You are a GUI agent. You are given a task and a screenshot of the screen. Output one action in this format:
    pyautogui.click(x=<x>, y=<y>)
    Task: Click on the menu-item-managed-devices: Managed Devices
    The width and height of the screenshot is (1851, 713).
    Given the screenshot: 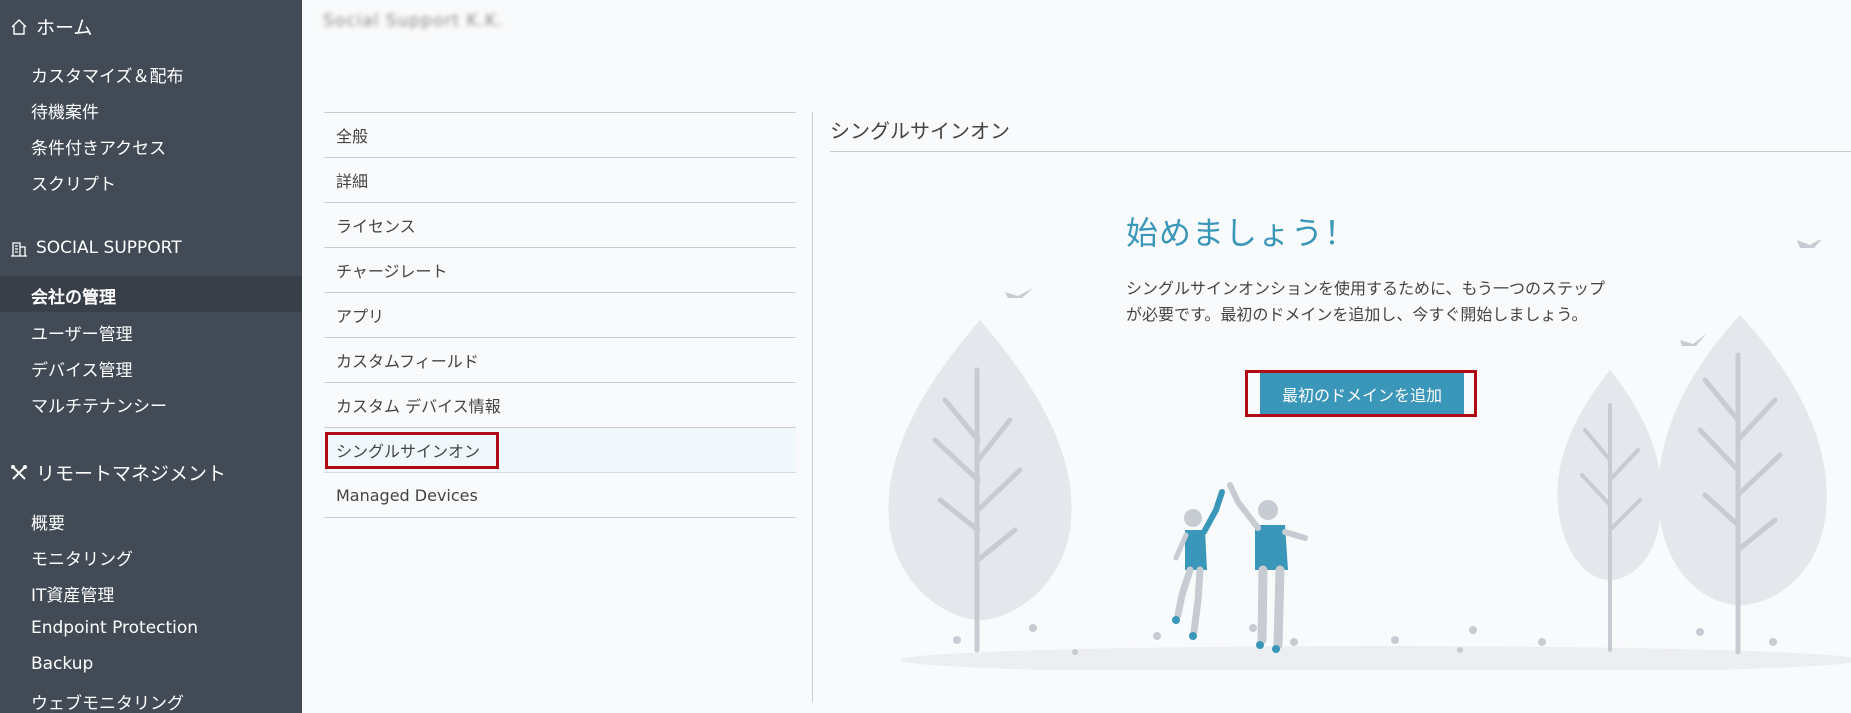 What is the action you would take?
    pyautogui.click(x=560, y=495)
    